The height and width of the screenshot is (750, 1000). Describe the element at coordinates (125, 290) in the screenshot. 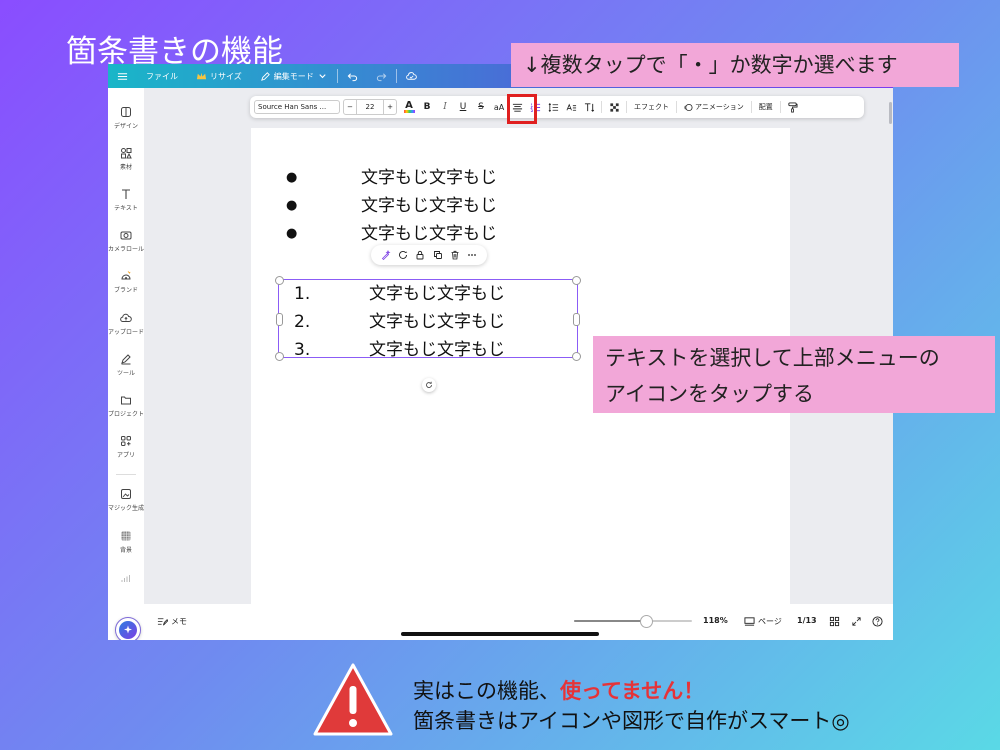

I see `sidebar-item-label: ブランド` at that location.